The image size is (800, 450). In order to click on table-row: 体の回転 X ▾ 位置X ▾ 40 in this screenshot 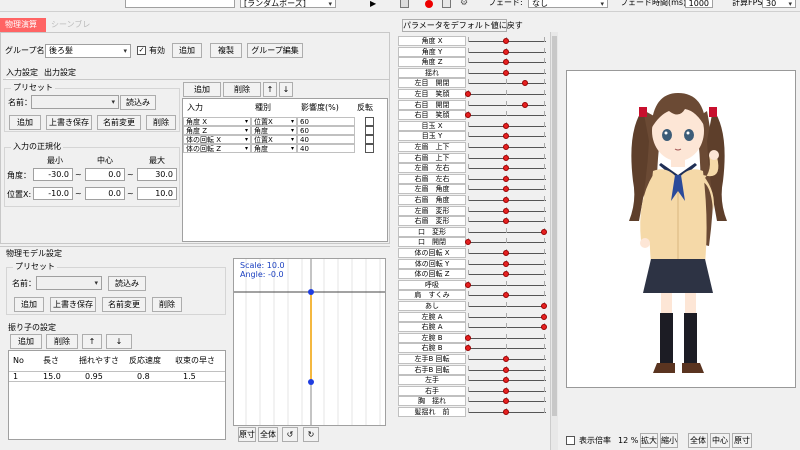, I will do `click(285, 139)`.